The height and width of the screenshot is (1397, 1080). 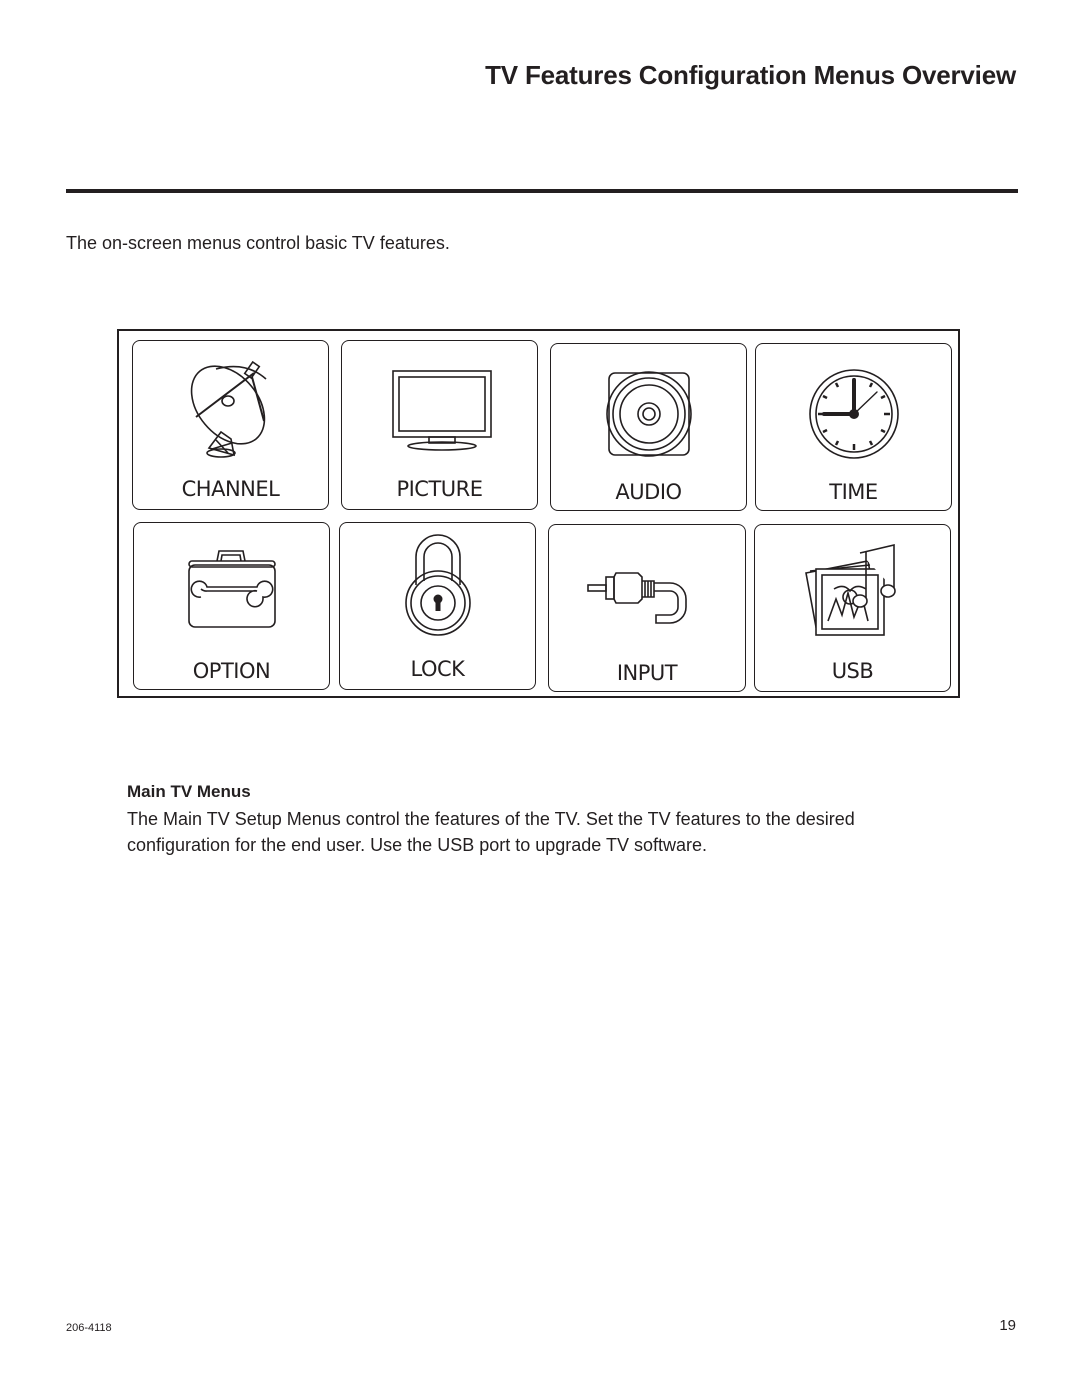 What do you see at coordinates (648, 414) in the screenshot?
I see `speaker-icon` at bounding box center [648, 414].